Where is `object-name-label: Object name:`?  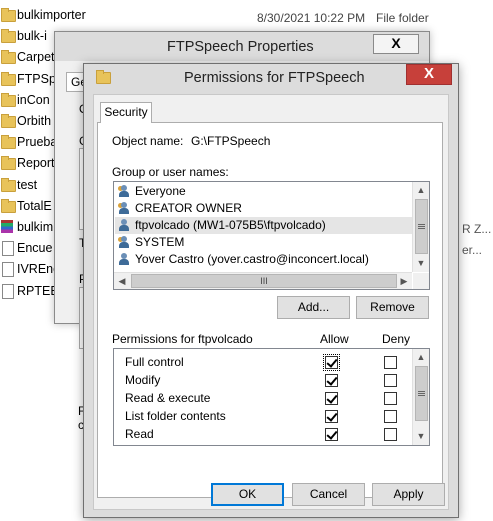
object-name-label: Object name: is located at coordinates (148, 141).